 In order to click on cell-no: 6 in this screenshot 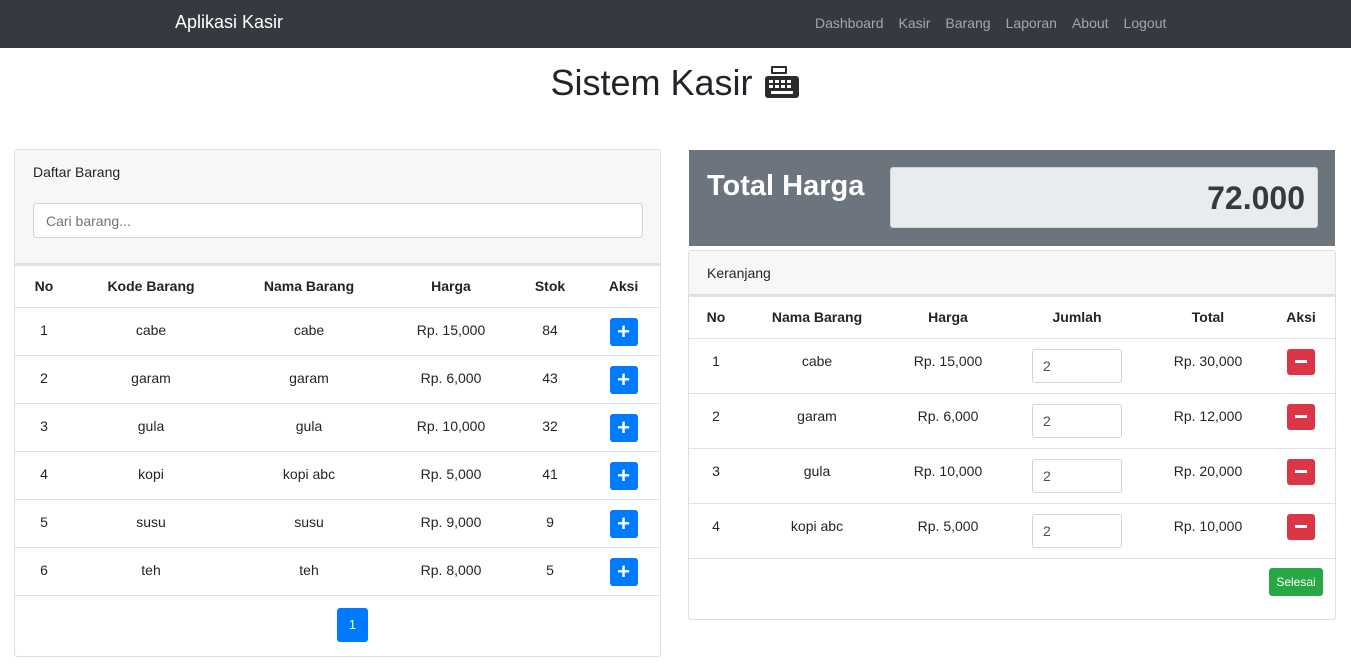, I will do `click(44, 571)`.